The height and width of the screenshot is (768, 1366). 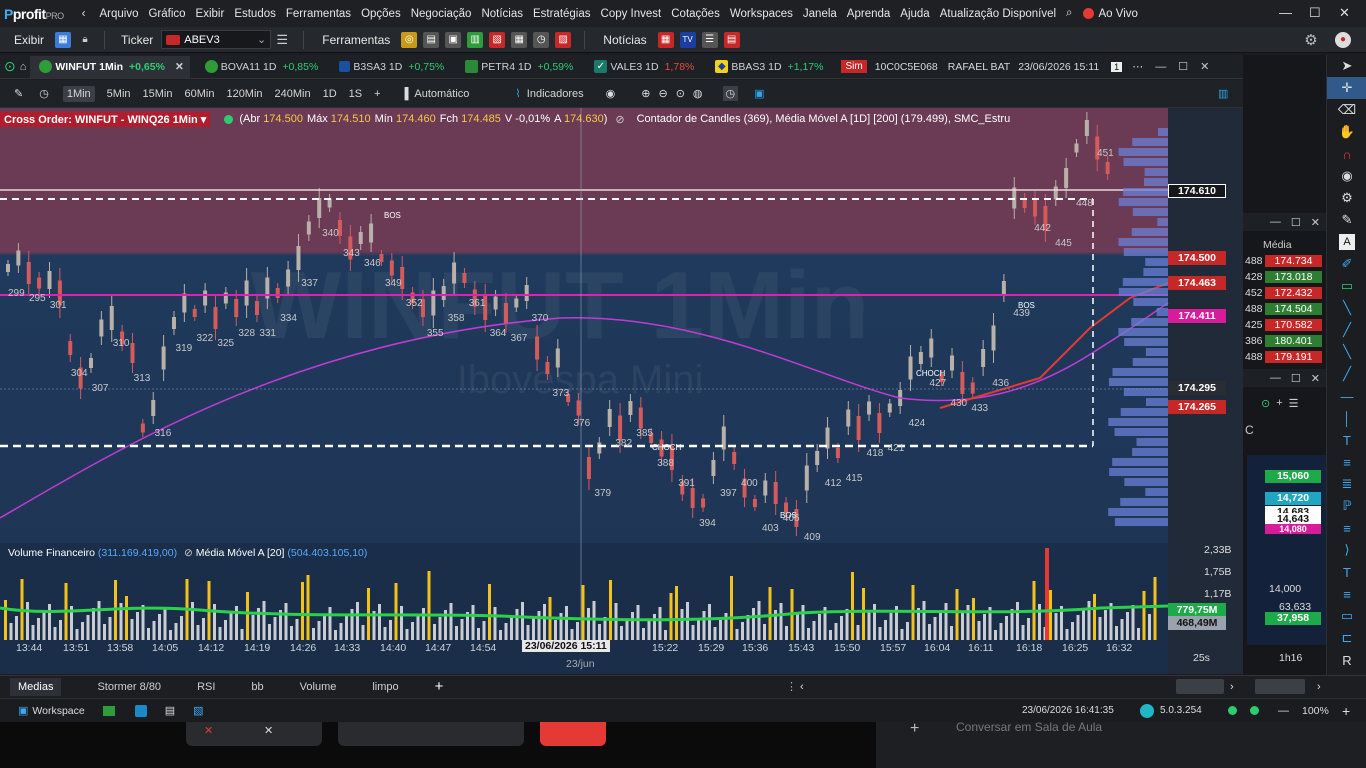 What do you see at coordinates (680, 93) in the screenshot?
I see `zoom-fit-icon: ⊙` at bounding box center [680, 93].